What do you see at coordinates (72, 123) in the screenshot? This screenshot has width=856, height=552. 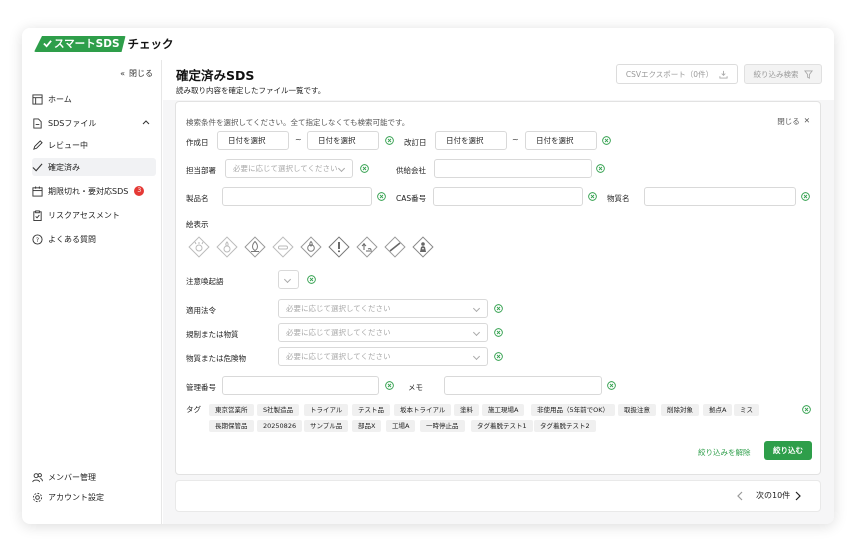 I see `sidebar-item-label: SDSファイル` at bounding box center [72, 123].